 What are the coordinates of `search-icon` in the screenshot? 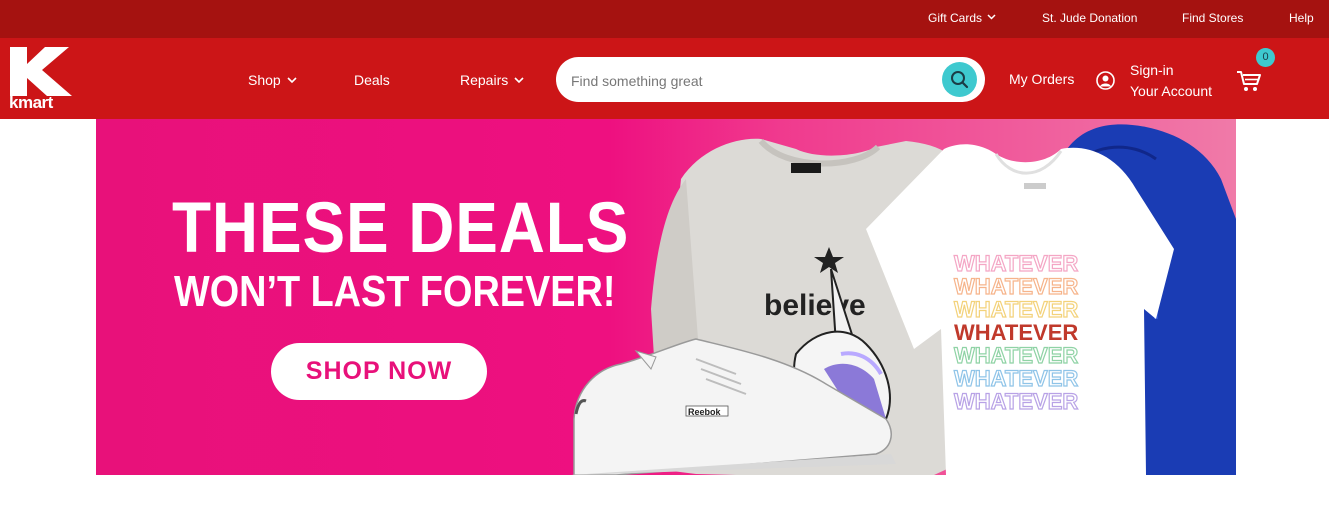 It's located at (960, 80).